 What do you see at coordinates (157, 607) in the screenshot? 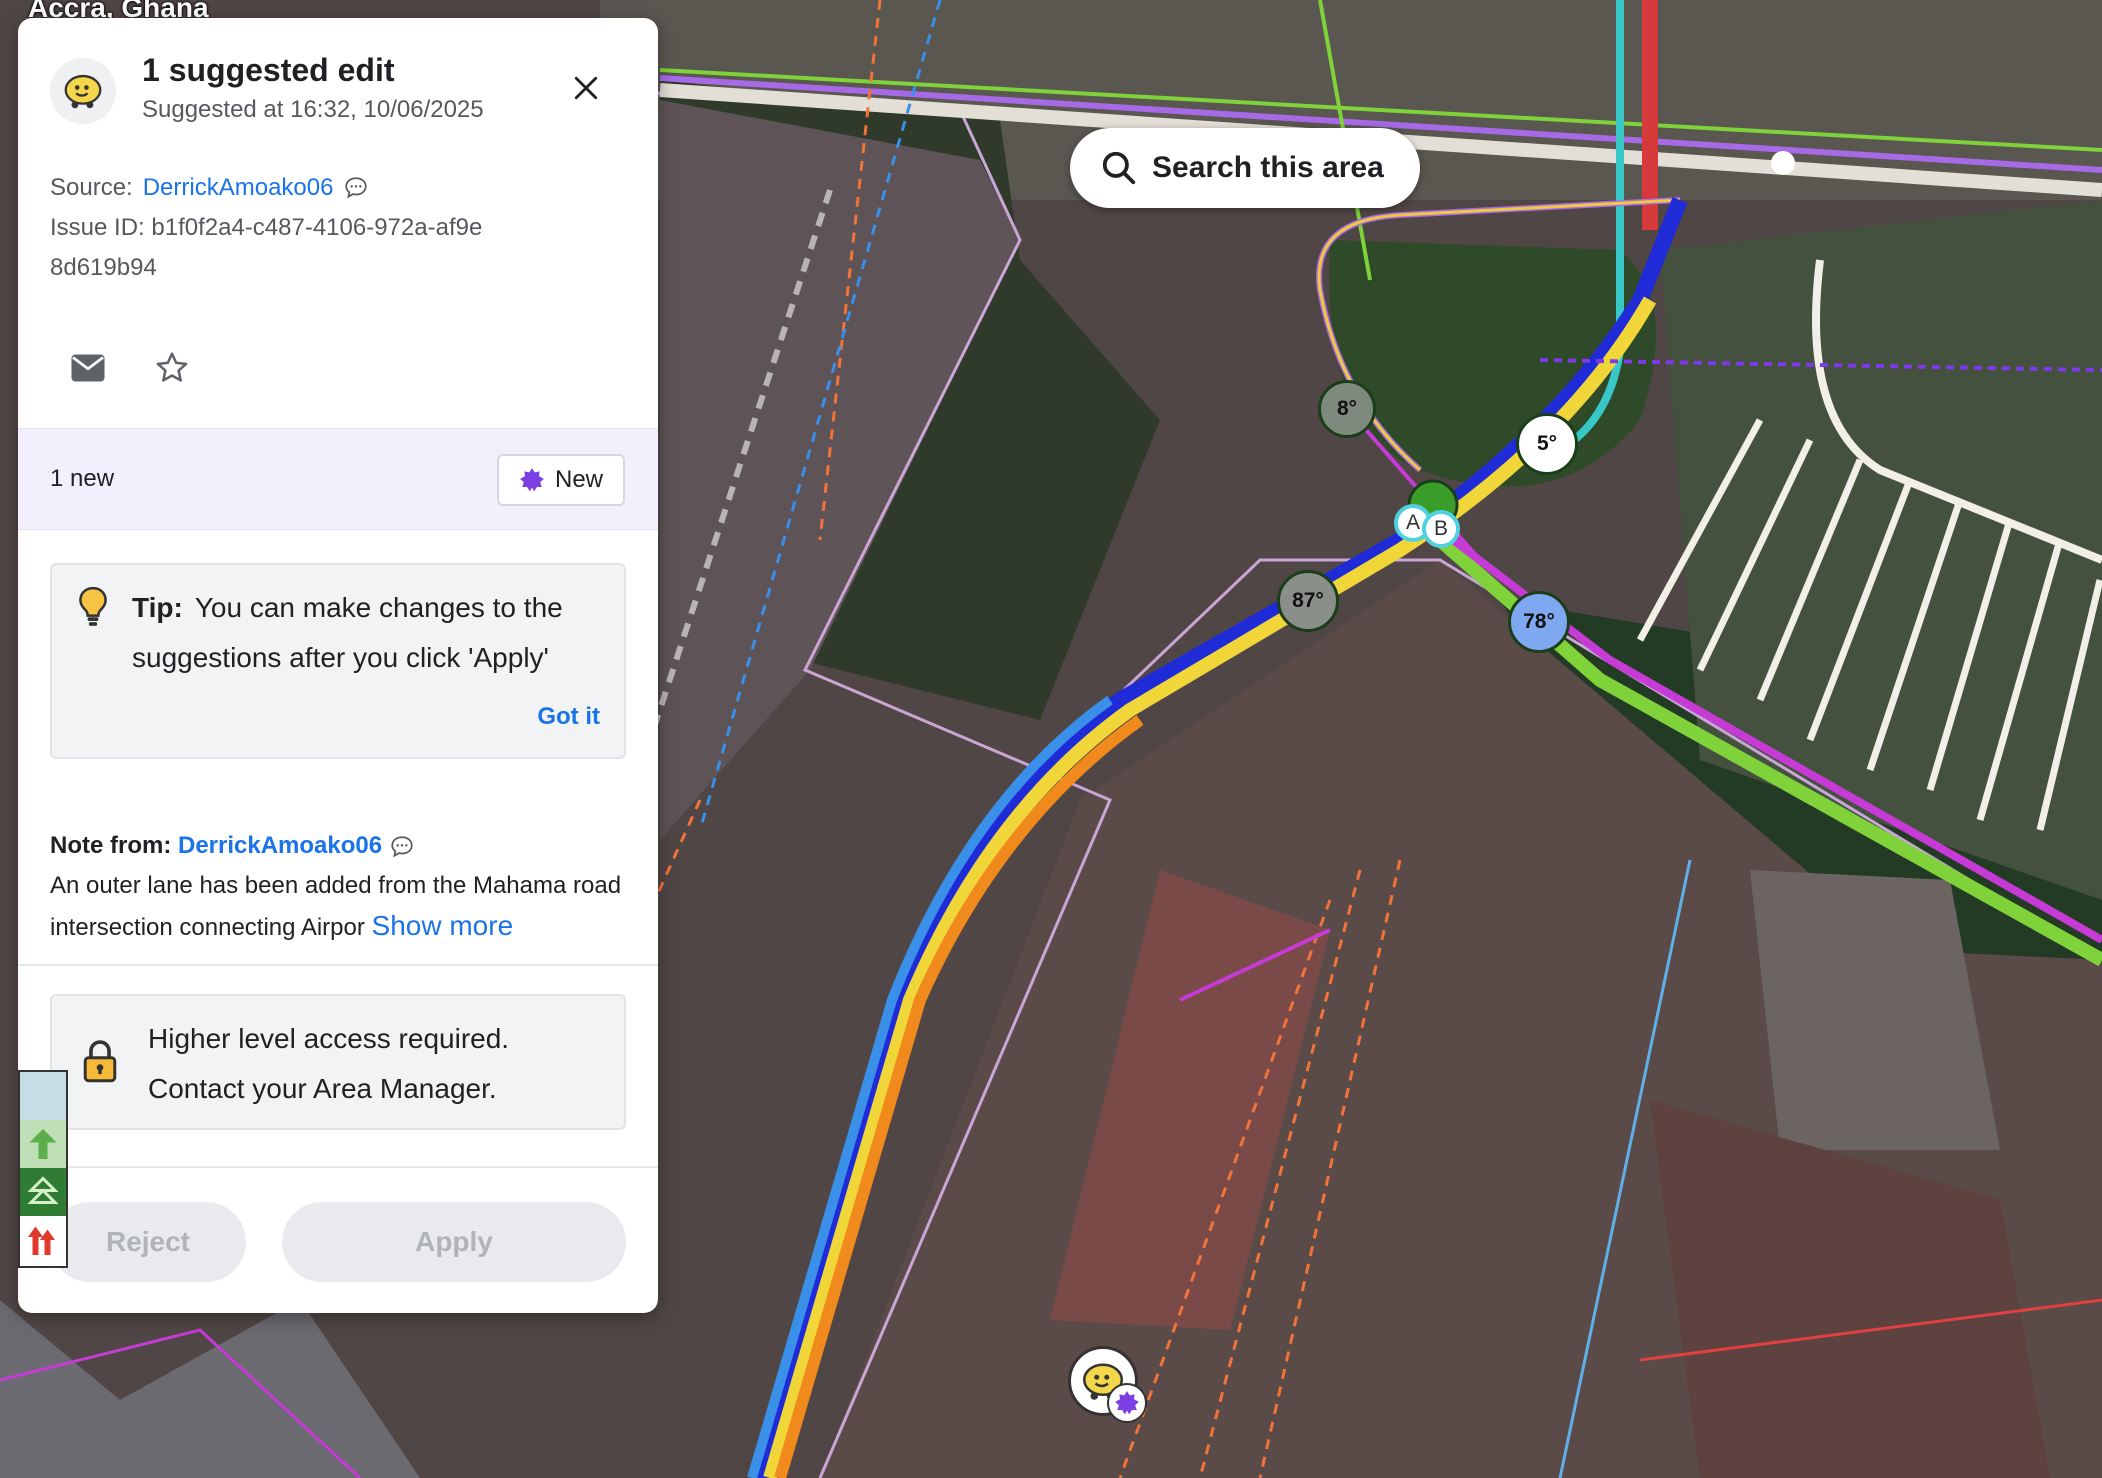
I see `tip-label: Tip:` at bounding box center [157, 607].